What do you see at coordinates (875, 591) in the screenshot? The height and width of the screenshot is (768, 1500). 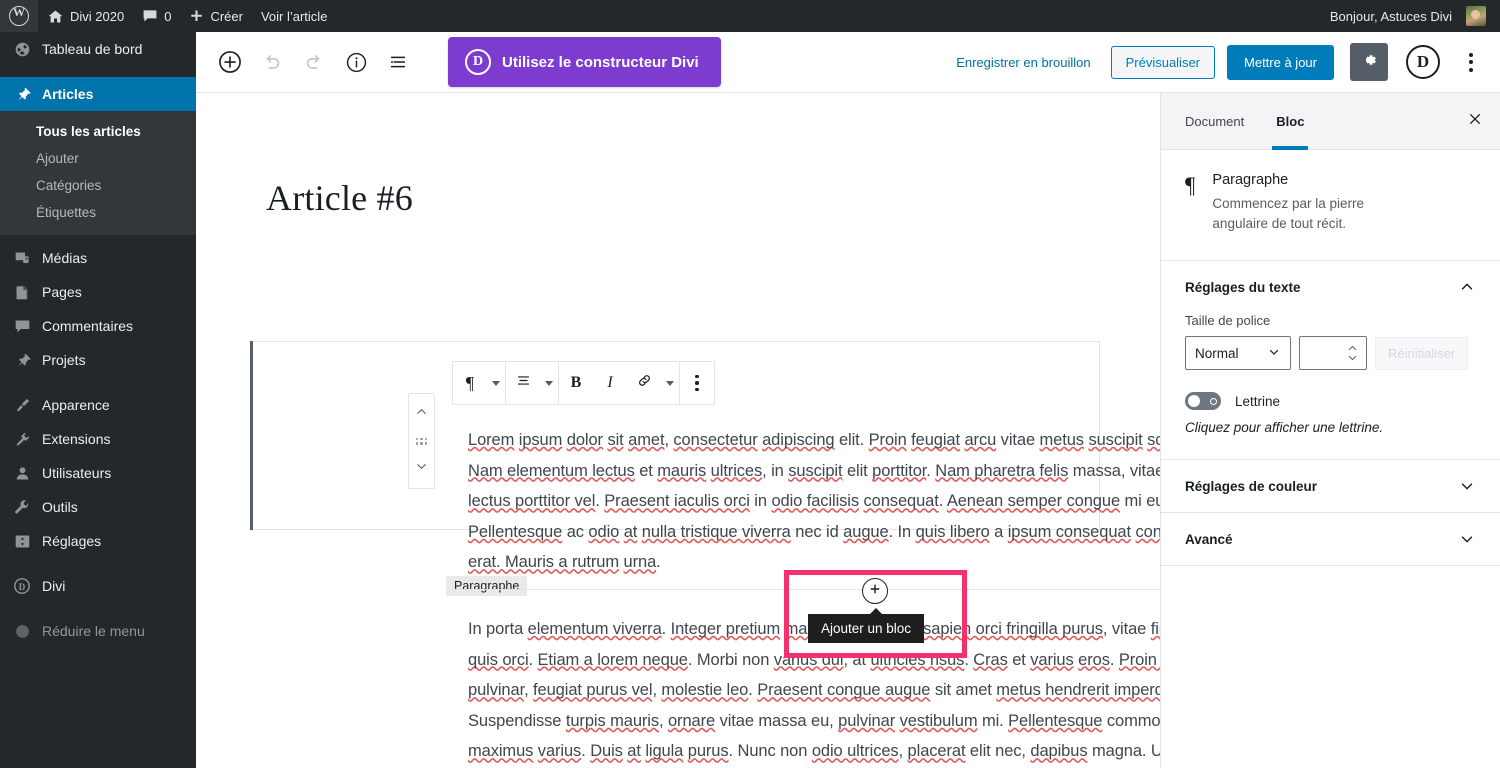 I see `inserter-plus-button` at bounding box center [875, 591].